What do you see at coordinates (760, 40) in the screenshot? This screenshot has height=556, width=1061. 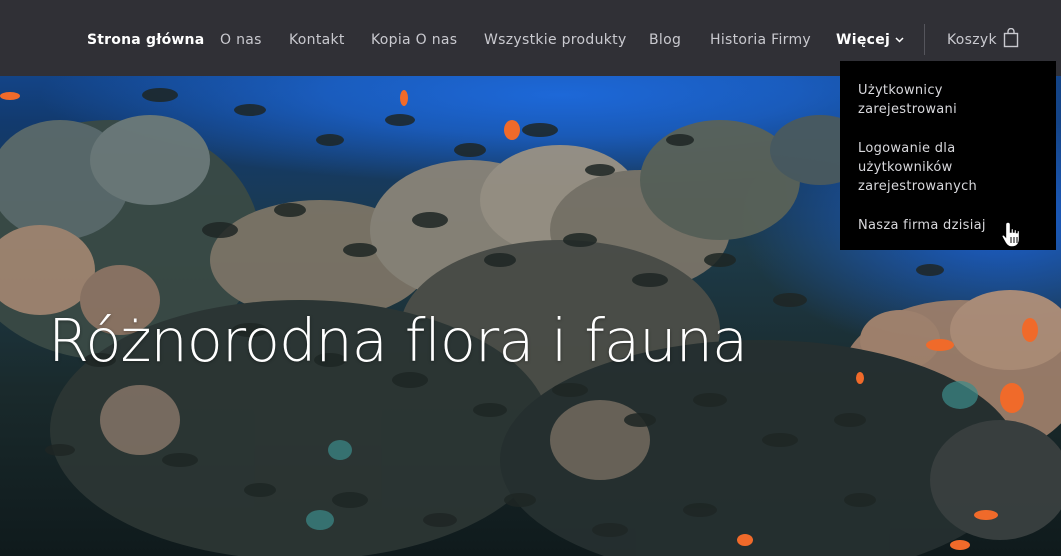 I see `nav-company-history: Historia Firmy` at bounding box center [760, 40].